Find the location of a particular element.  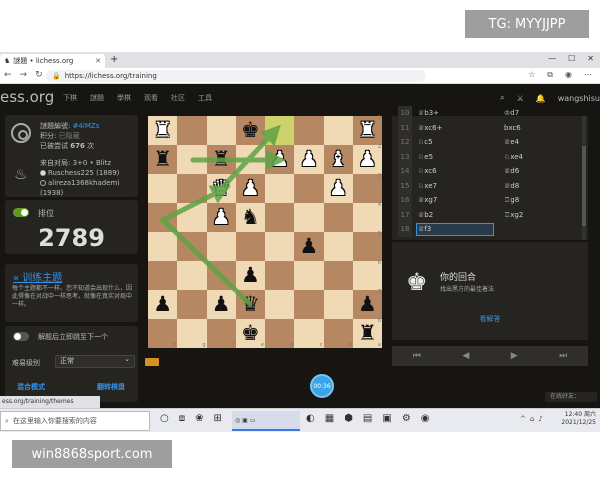

widgets-icon: ❀ is located at coordinates (199, 418).